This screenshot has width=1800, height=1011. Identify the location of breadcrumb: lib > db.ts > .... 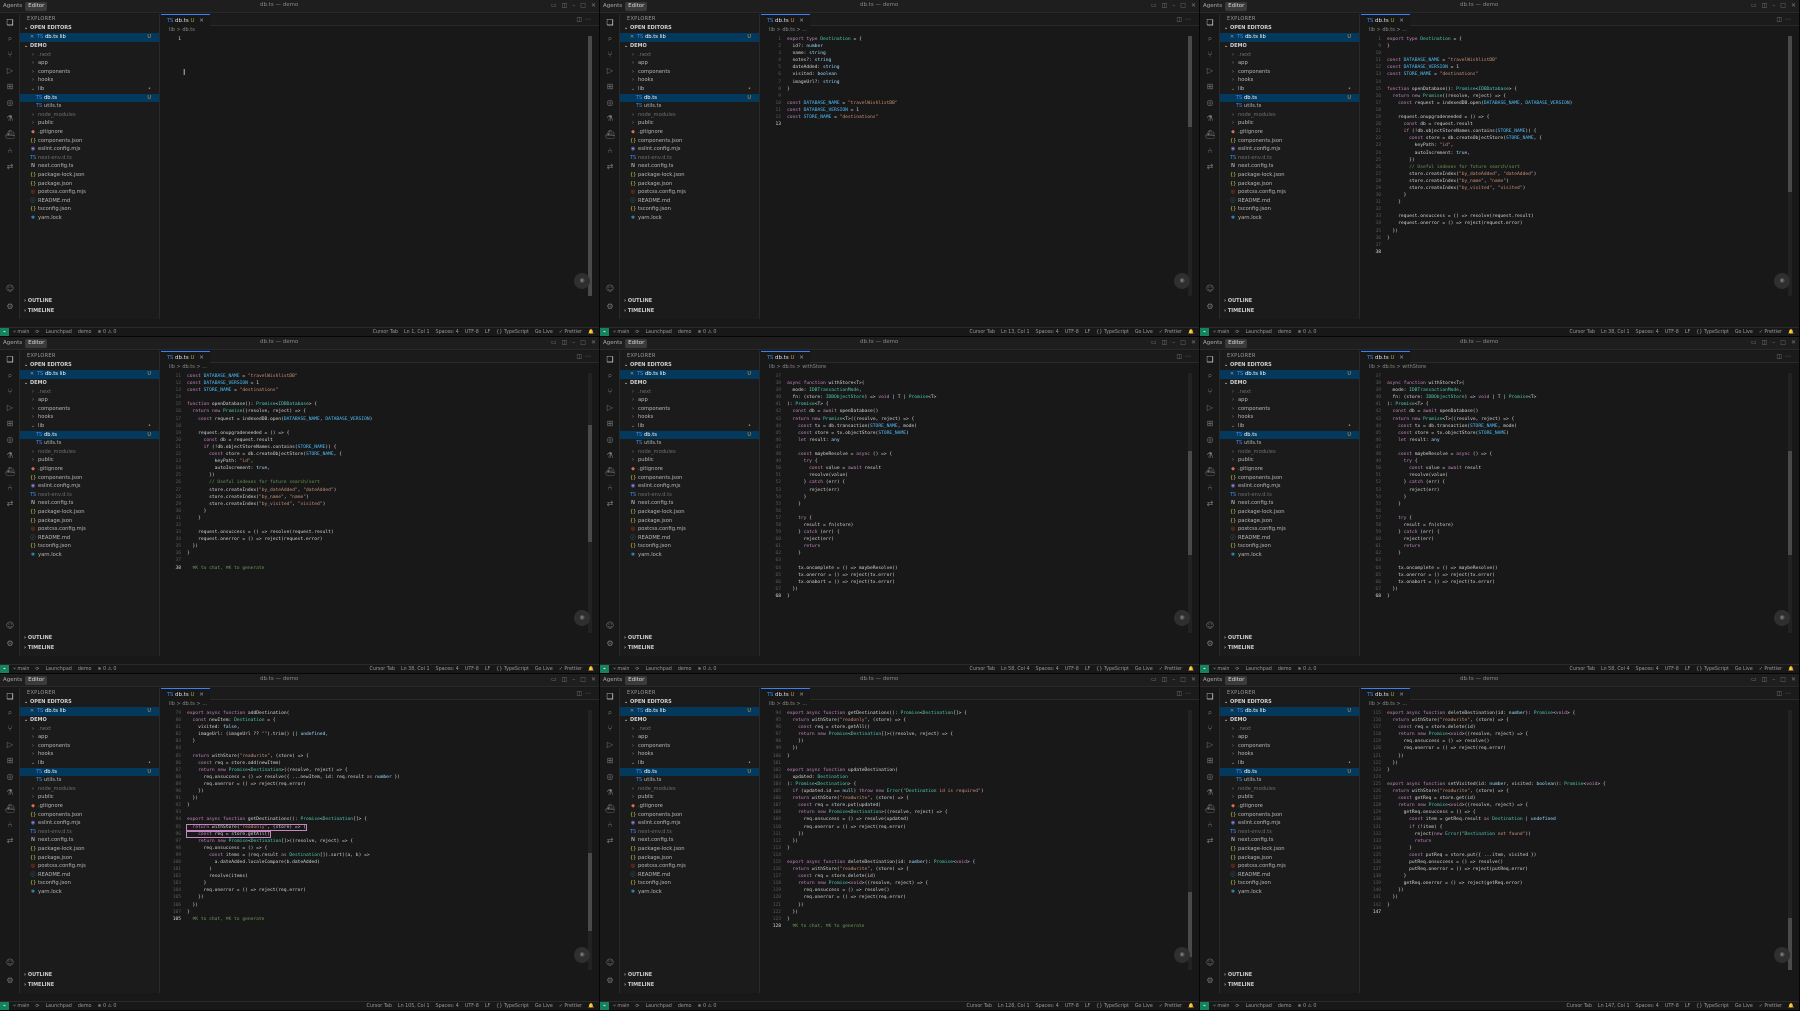
(380, 704).